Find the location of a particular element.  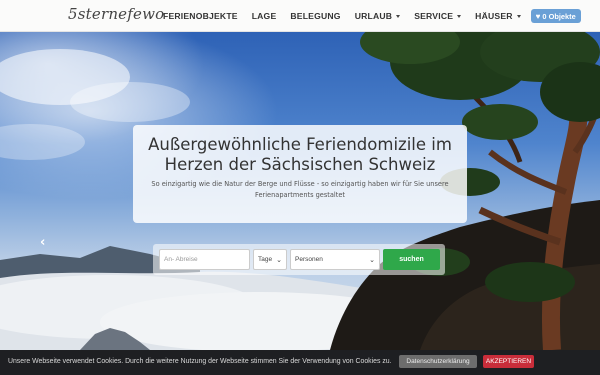

nav-item-haeuser: HÄUSER is located at coordinates (498, 16).